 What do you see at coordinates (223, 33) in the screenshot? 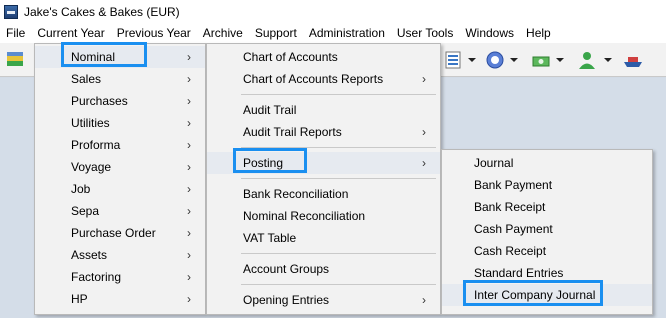
I see `menu-archive: Archive` at bounding box center [223, 33].